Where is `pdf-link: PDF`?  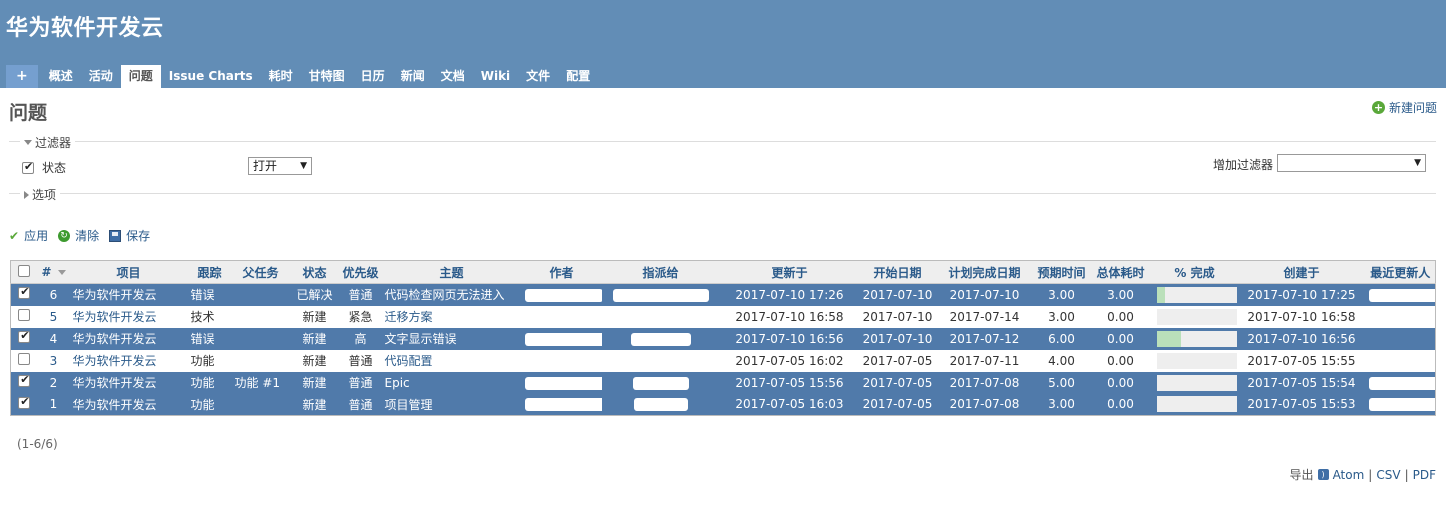
pdf-link: PDF is located at coordinates (1424, 475).